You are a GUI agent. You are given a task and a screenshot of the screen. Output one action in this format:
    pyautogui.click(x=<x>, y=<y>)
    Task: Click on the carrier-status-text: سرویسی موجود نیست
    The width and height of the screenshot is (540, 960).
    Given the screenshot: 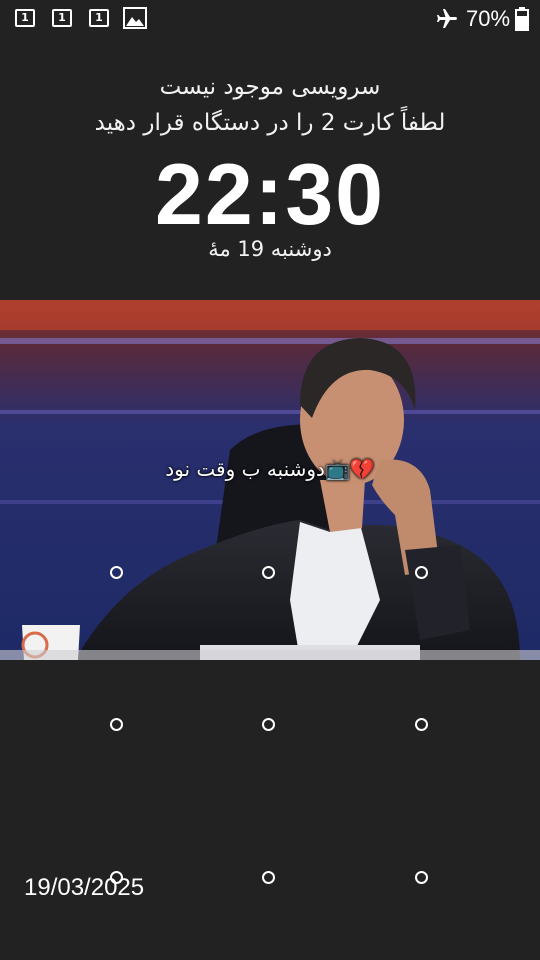 What is the action you would take?
    pyautogui.click(x=270, y=87)
    